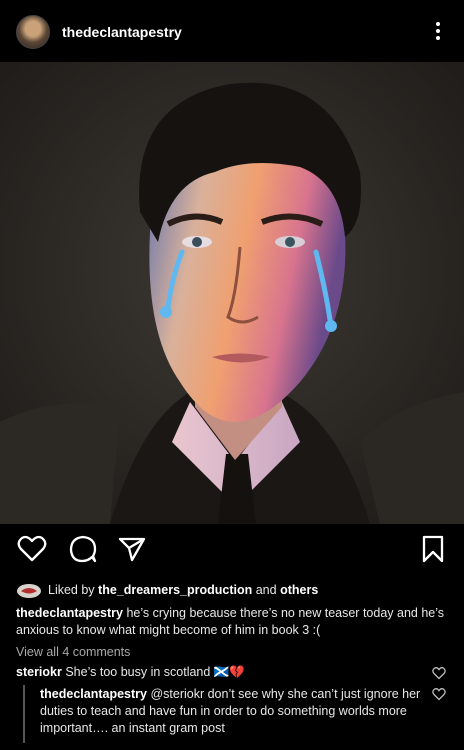 This screenshot has height=750, width=464. What do you see at coordinates (232, 551) in the screenshot?
I see `post-actions` at bounding box center [232, 551].